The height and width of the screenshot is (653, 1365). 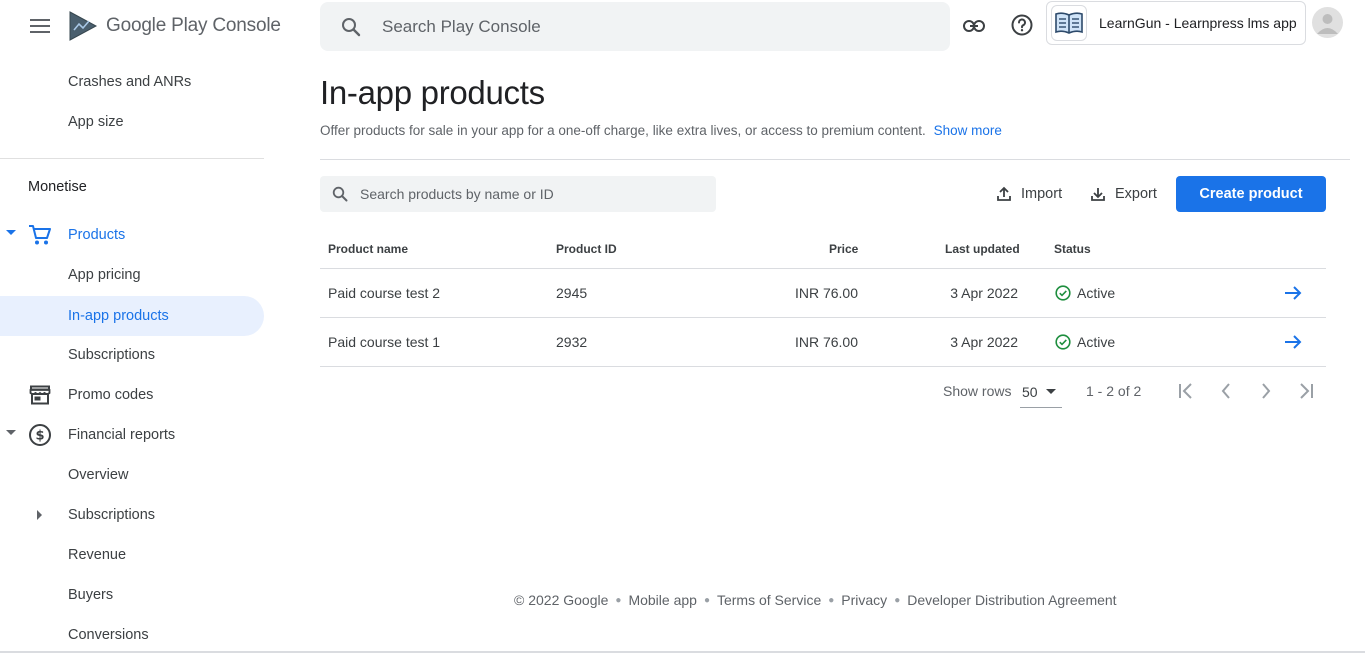 I want to click on footer-link-privacy: Privacy, so click(x=864, y=600).